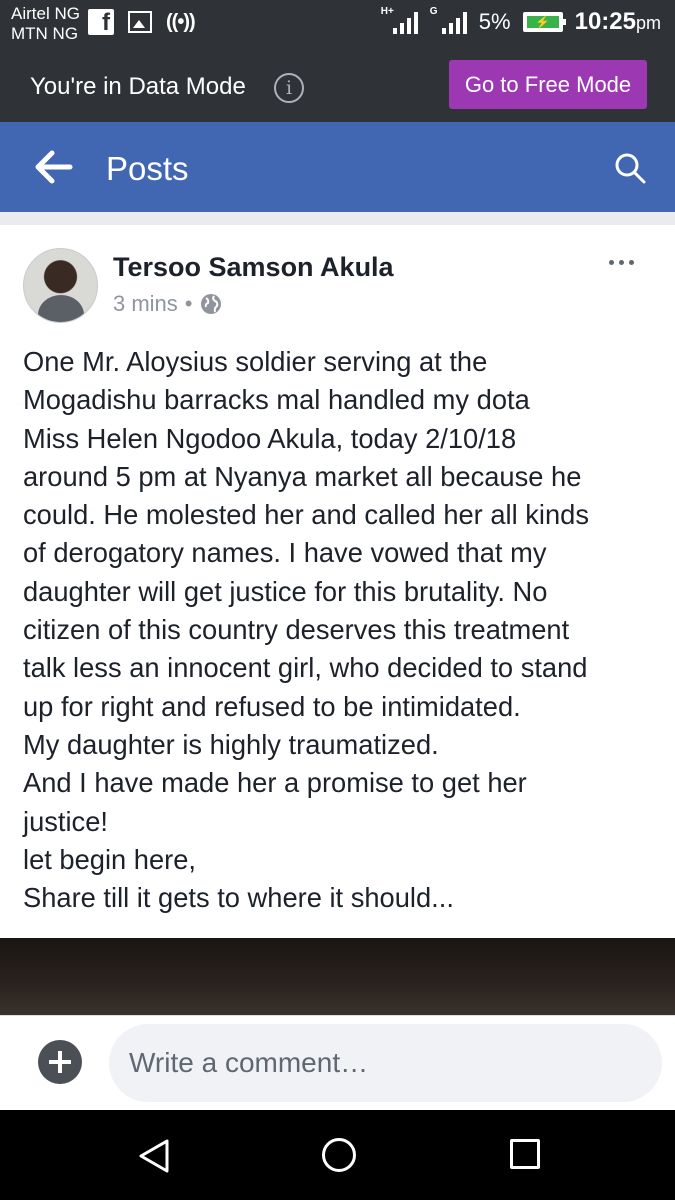 Image resolution: width=675 pixels, height=1200 pixels. I want to click on globe-icon, so click(210, 304).